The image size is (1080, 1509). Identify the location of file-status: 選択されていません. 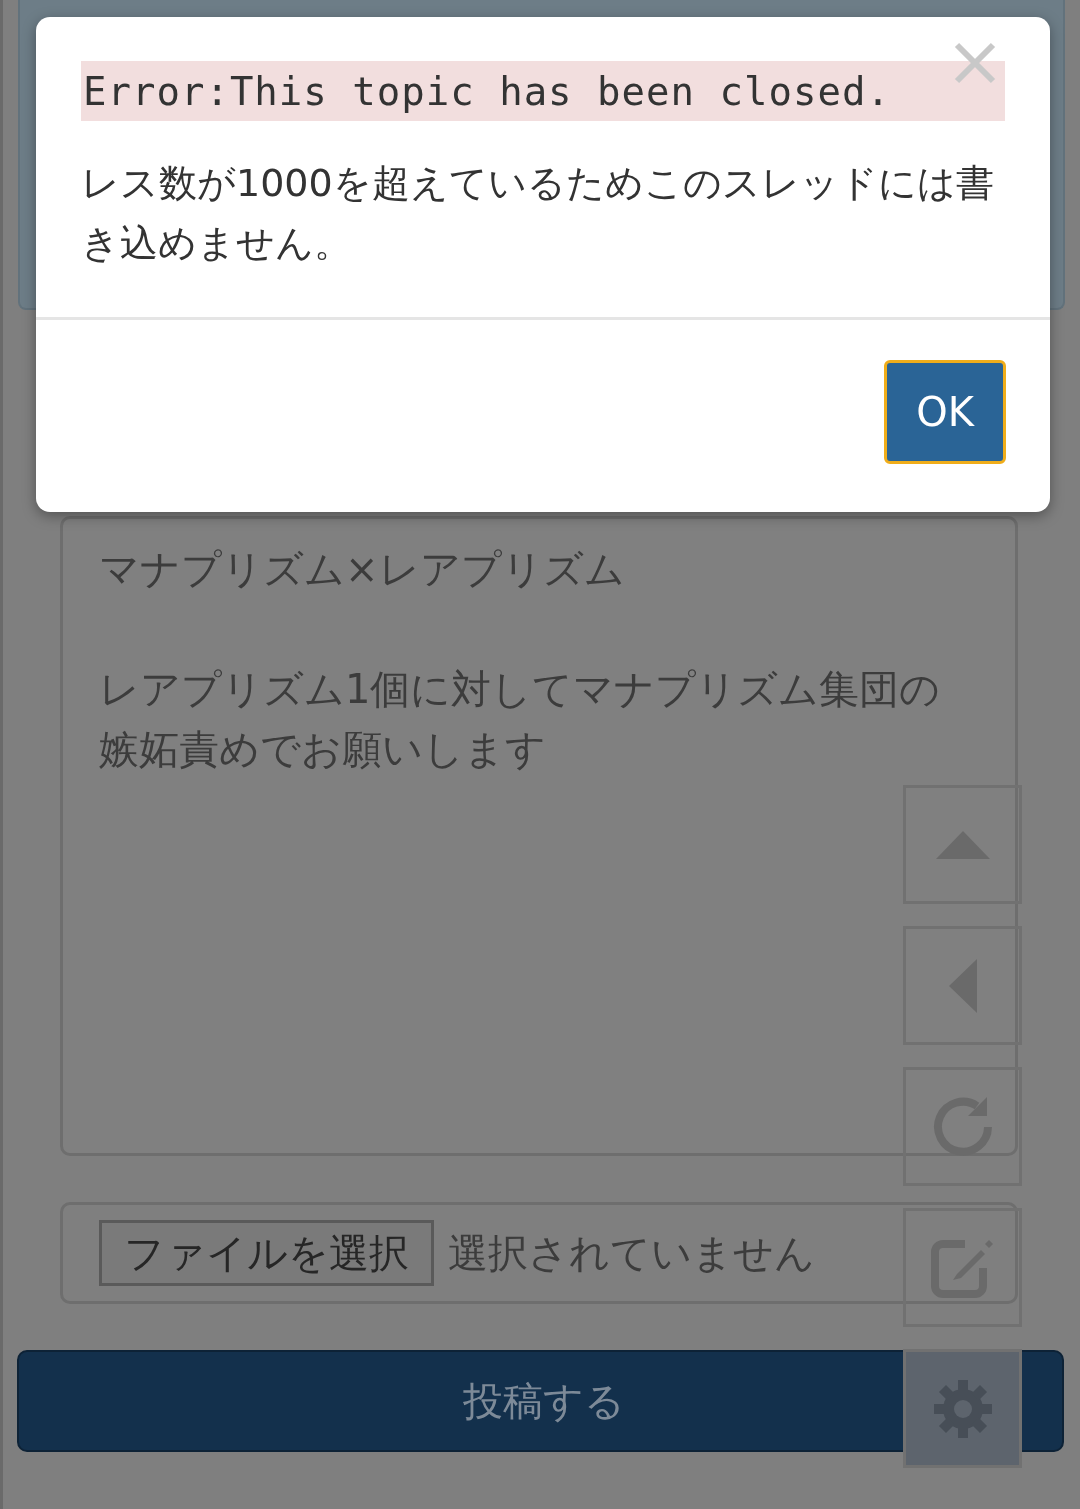
(631, 1253).